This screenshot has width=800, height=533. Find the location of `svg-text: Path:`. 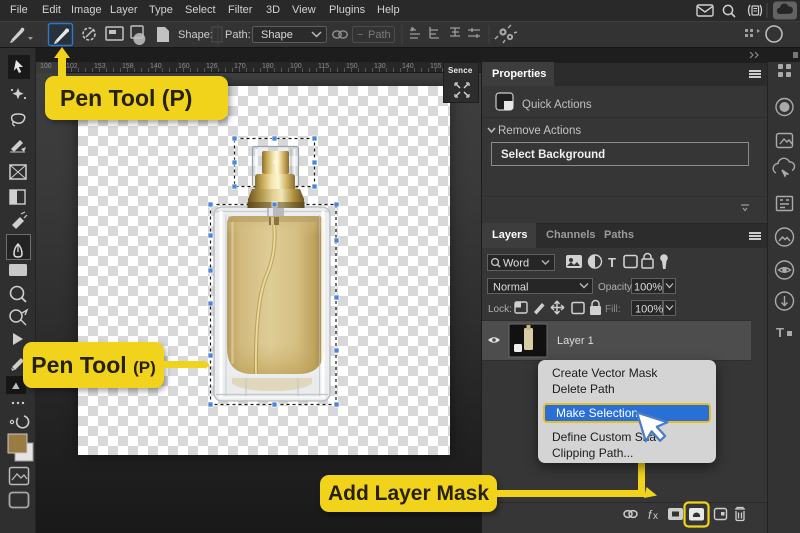

svg-text: Path: is located at coordinates (238, 35).